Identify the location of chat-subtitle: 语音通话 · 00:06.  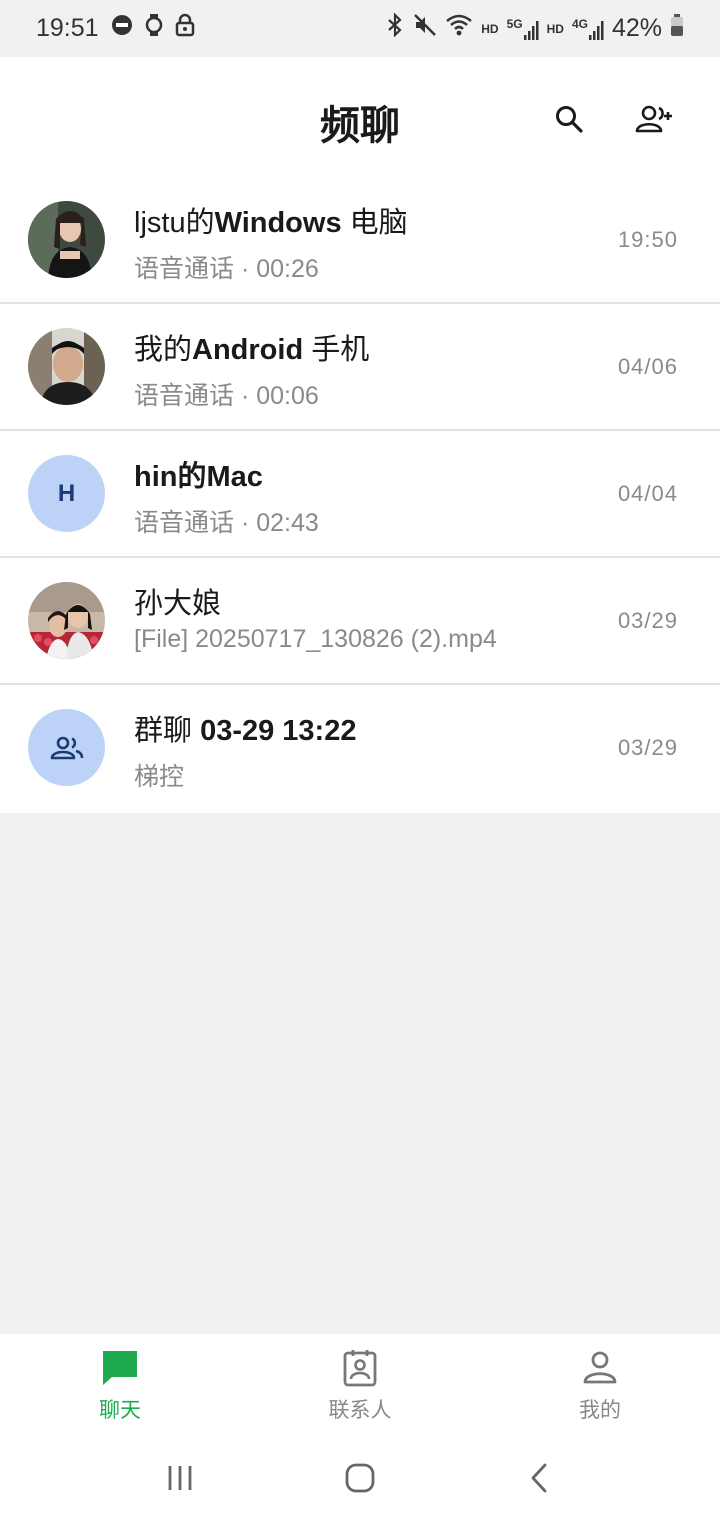
(226, 396).